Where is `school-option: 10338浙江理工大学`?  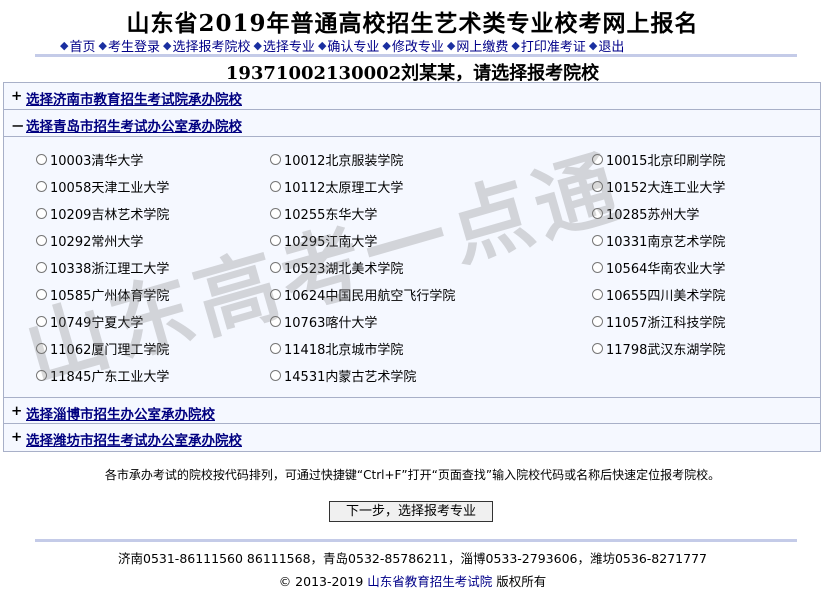
school-option: 10338浙江理工大学 is located at coordinates (102, 267).